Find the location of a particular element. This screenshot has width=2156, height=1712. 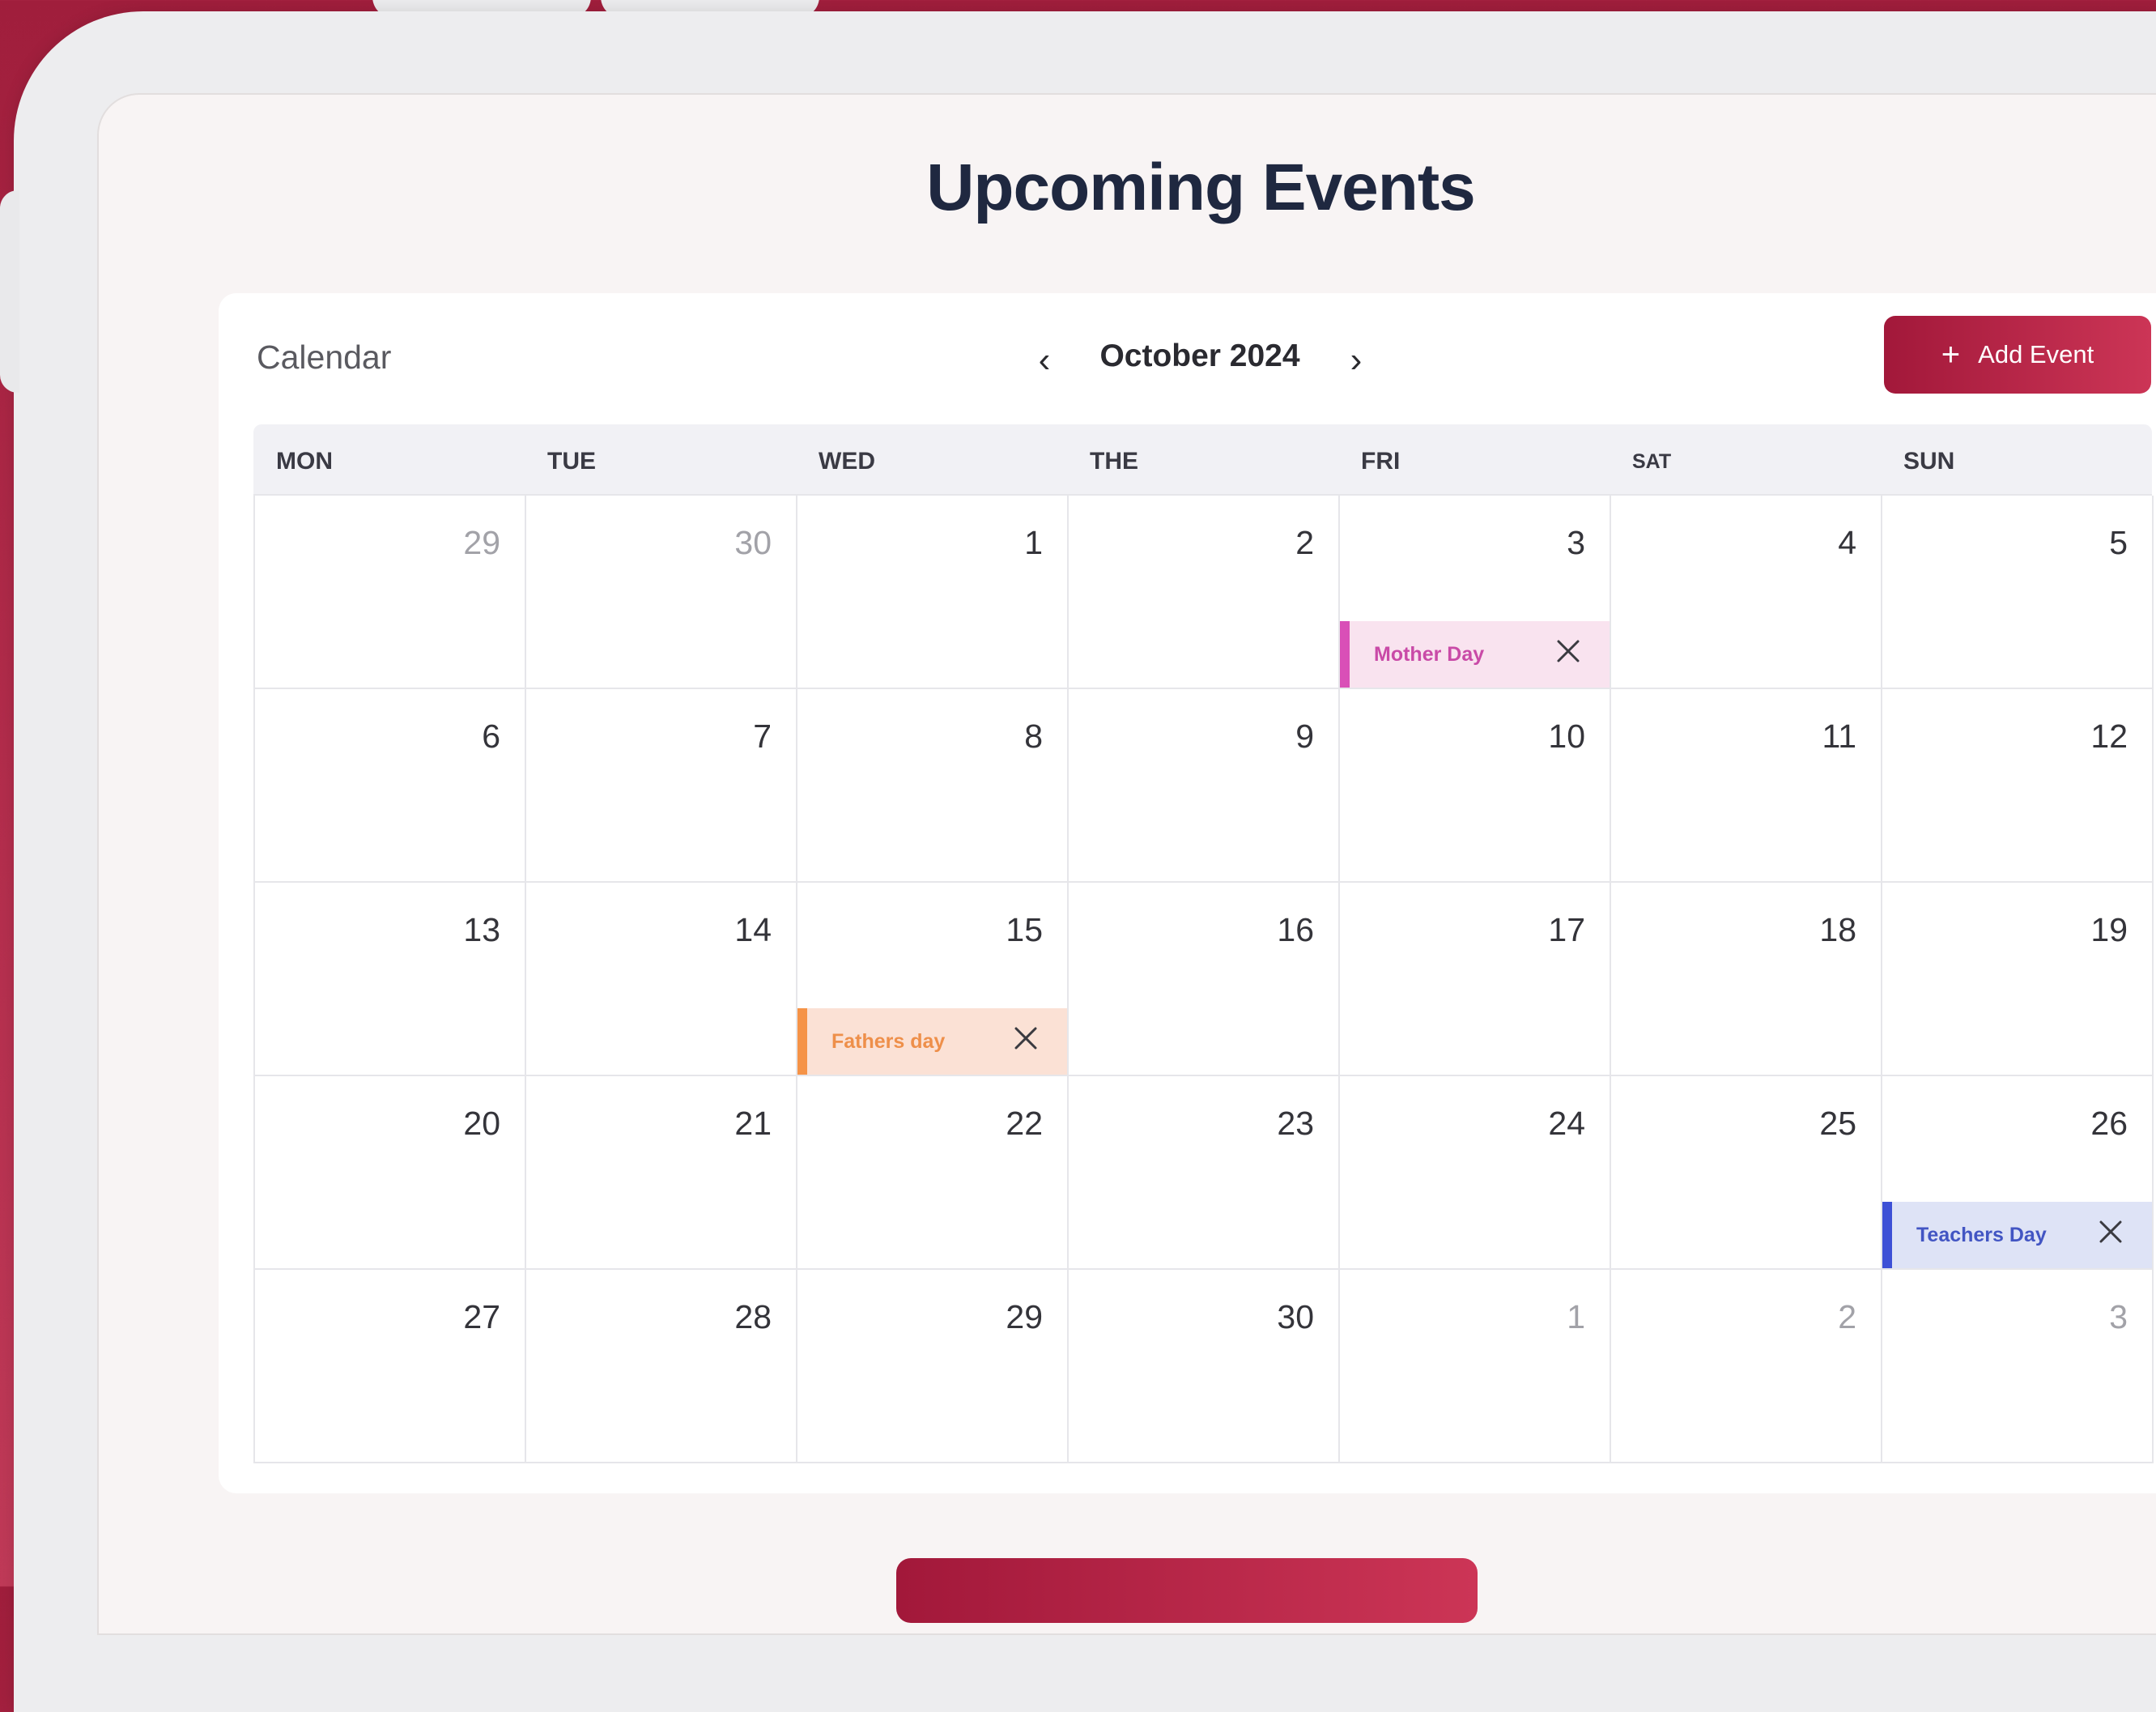

calendar-day-cell: 5 is located at coordinates (2018, 593).